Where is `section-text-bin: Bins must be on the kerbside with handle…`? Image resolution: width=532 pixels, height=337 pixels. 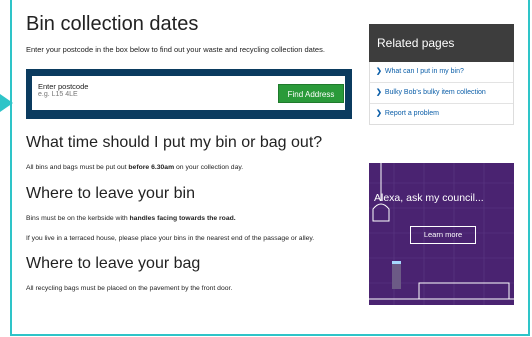 section-text-bin: Bins must be on the kerbside with handle… is located at coordinates (131, 218).